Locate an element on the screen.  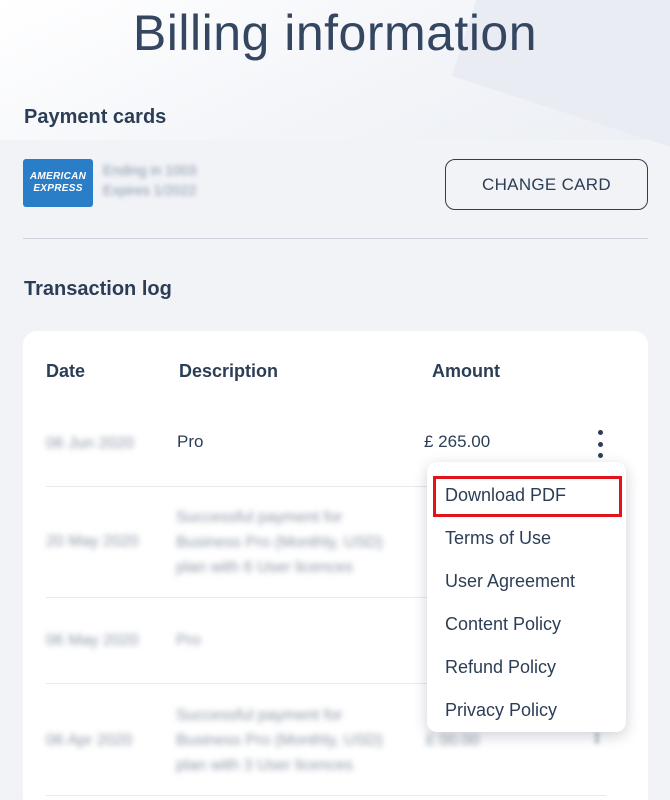
row-separator is located at coordinates (326, 795).